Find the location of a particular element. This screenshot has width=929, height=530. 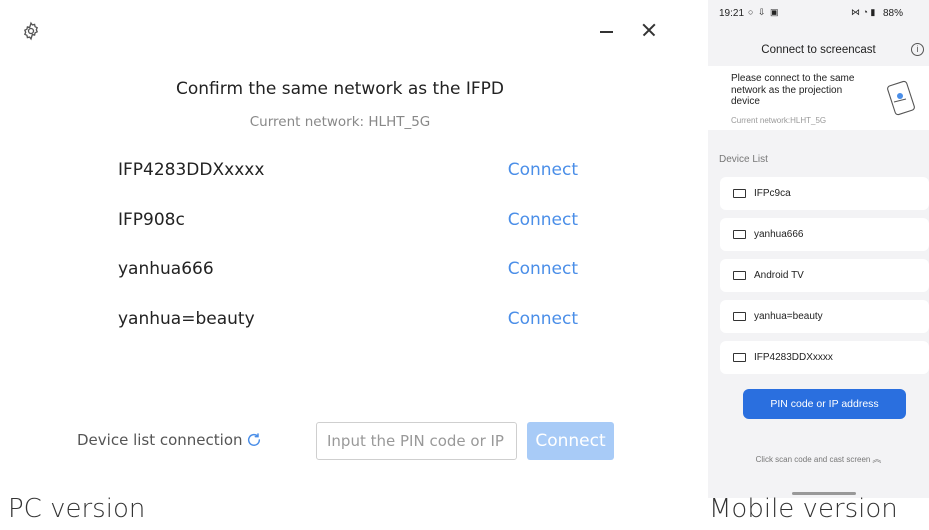

gear-icon is located at coordinates (31, 31).